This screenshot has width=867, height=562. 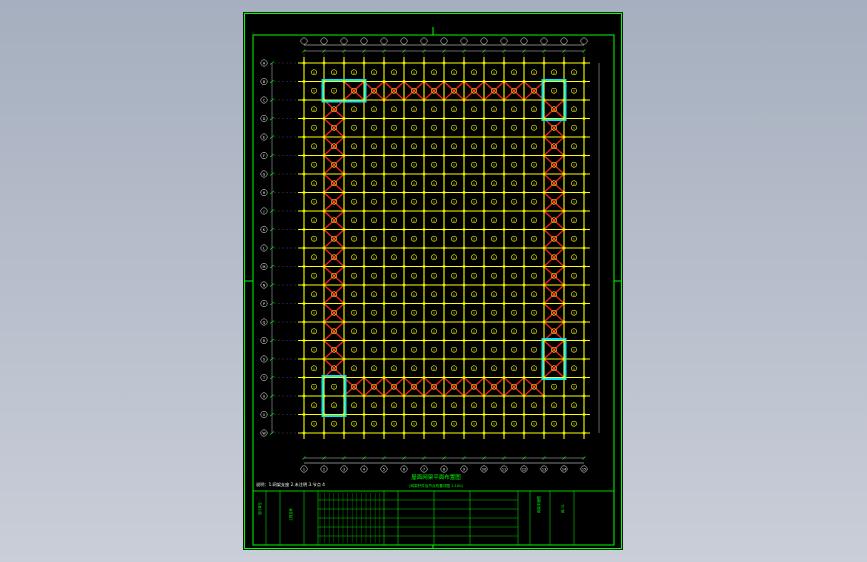 I want to click on axis-label-column: 11, so click(x=504, y=470).